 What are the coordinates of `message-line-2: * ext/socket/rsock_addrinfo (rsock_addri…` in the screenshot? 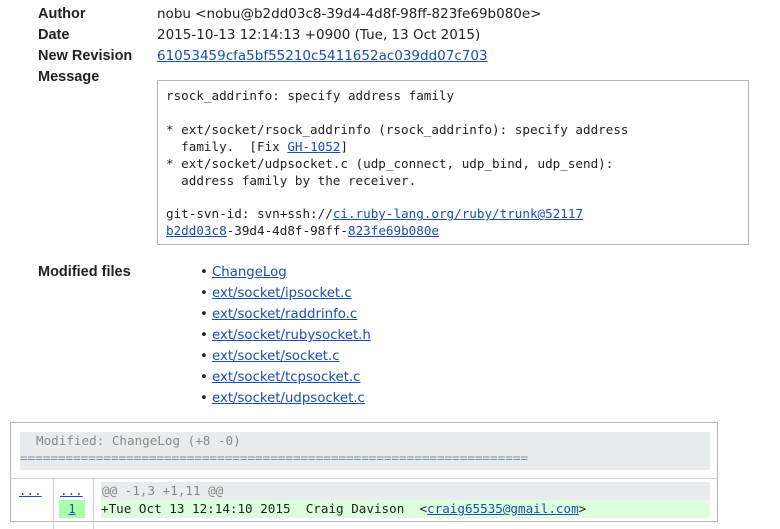 It's located at (397, 129).